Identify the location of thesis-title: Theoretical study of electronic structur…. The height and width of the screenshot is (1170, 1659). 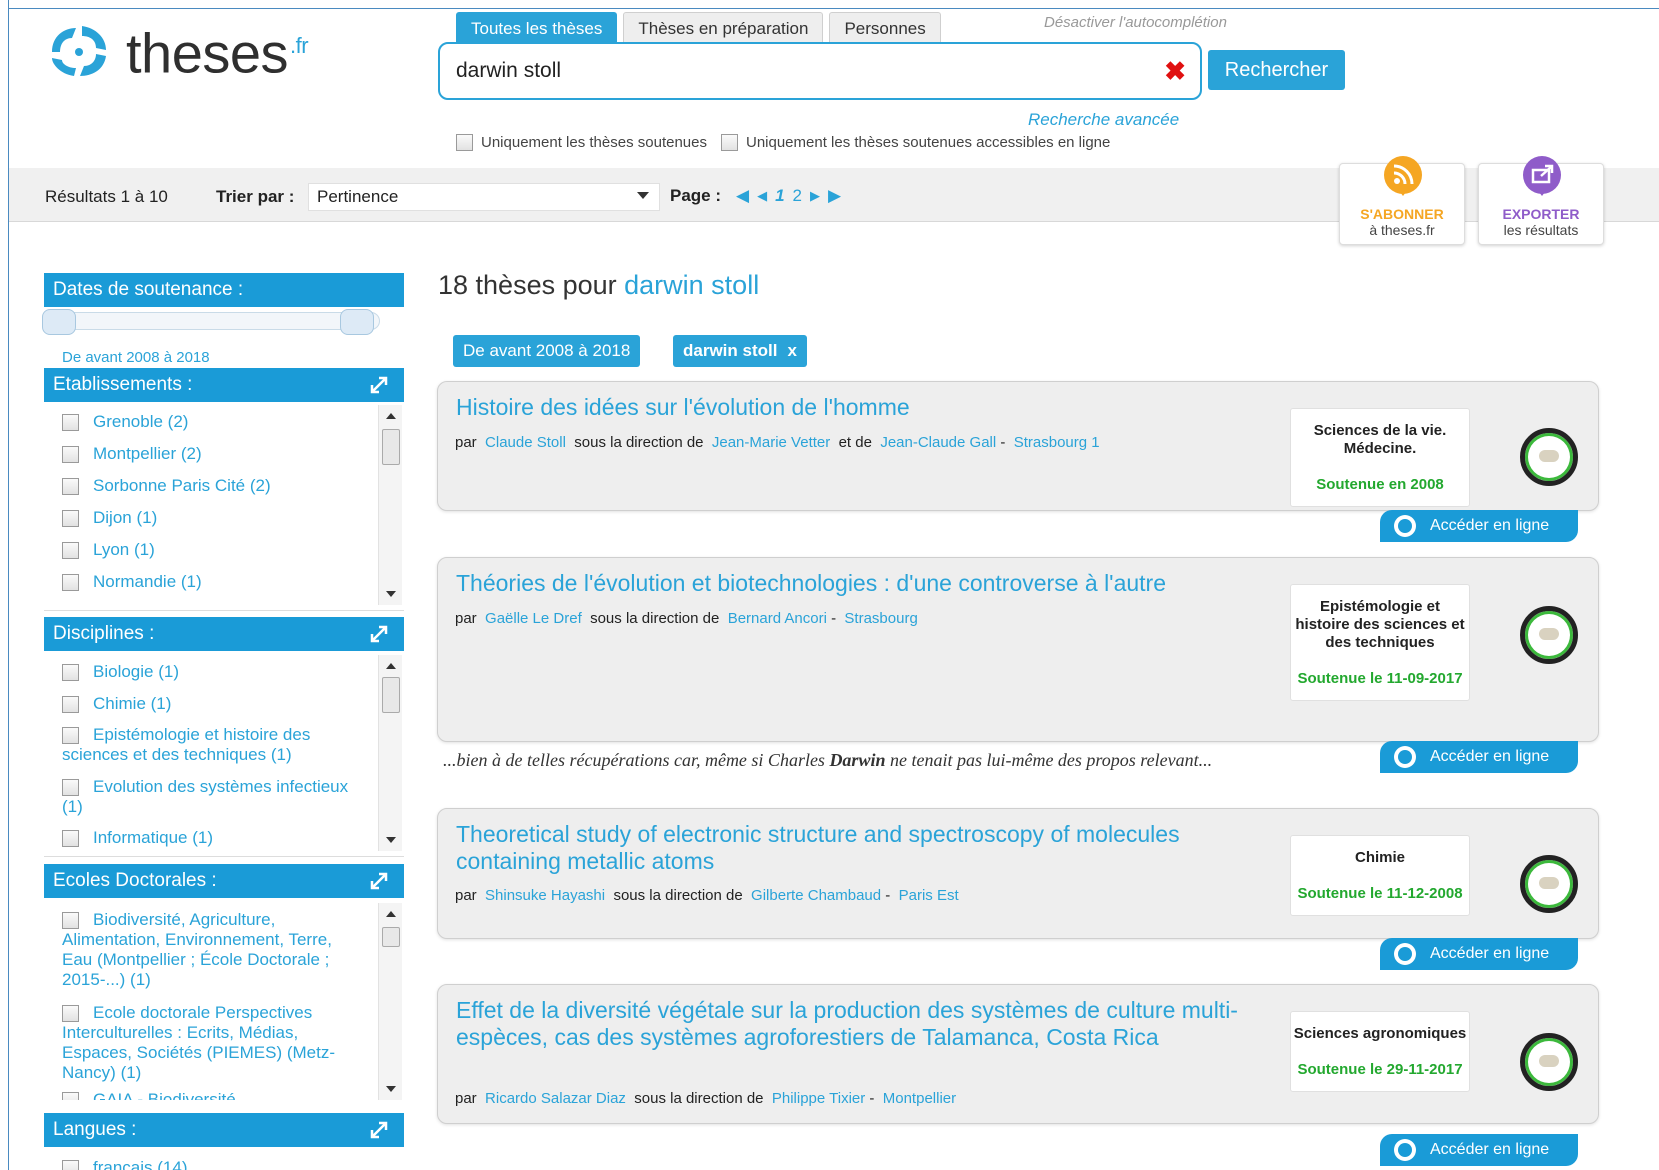
(871, 848).